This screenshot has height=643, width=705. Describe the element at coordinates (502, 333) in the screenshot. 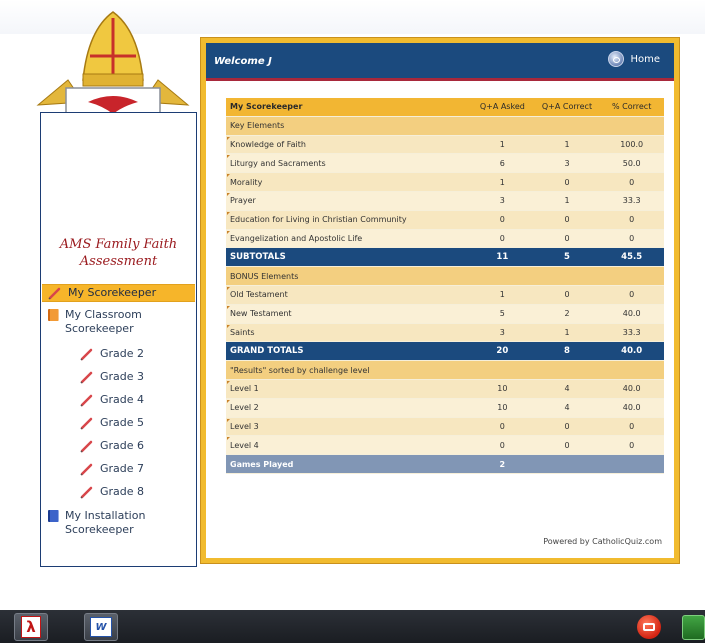

I see `cell-asked: 3` at that location.